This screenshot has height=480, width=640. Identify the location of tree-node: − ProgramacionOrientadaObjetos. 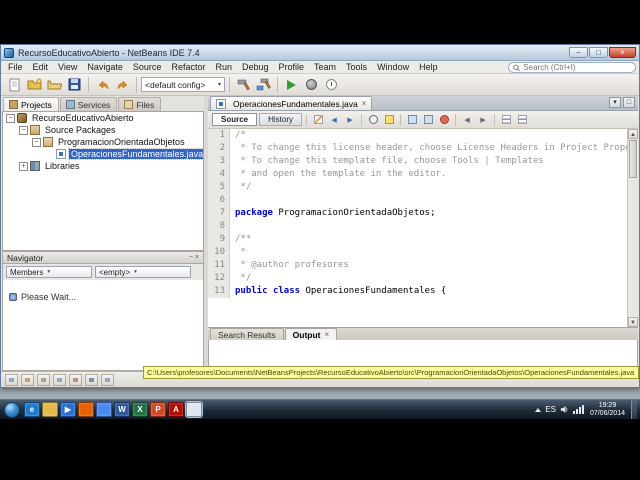
(103, 142).